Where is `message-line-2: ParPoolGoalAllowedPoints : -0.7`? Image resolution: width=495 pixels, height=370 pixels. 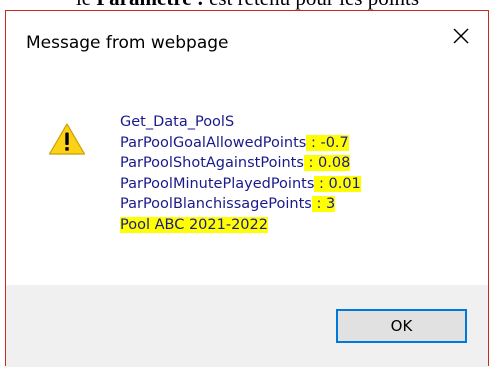 message-line-2: ParPoolGoalAllowedPoints : -0.7 is located at coordinates (240, 143).